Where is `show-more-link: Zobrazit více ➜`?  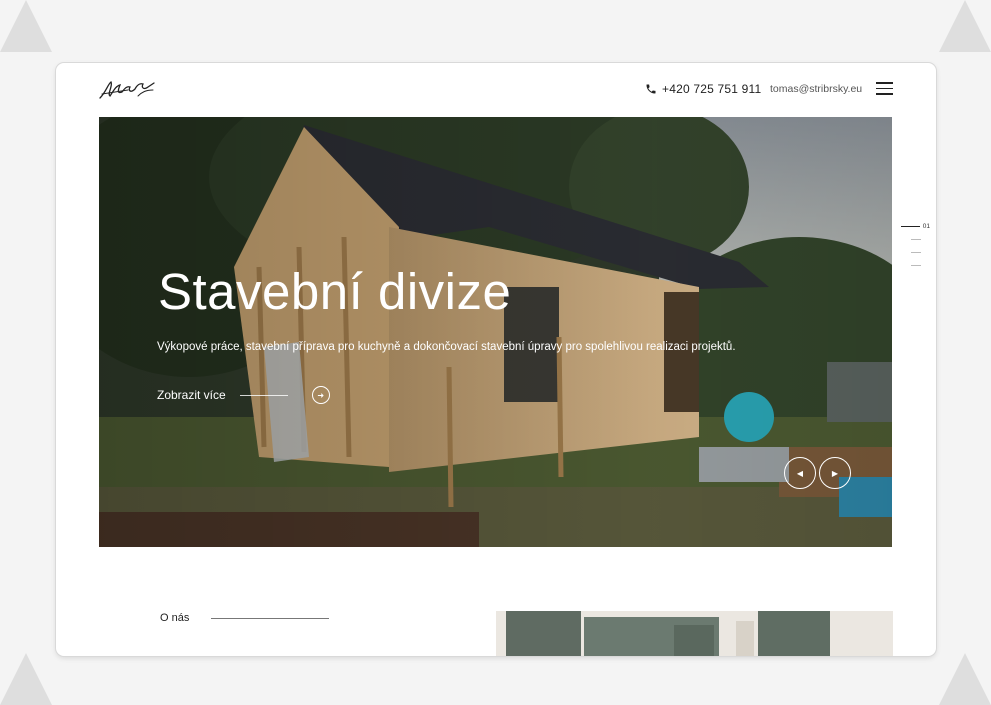
show-more-link: Zobrazit více ➜ is located at coordinates (243, 395).